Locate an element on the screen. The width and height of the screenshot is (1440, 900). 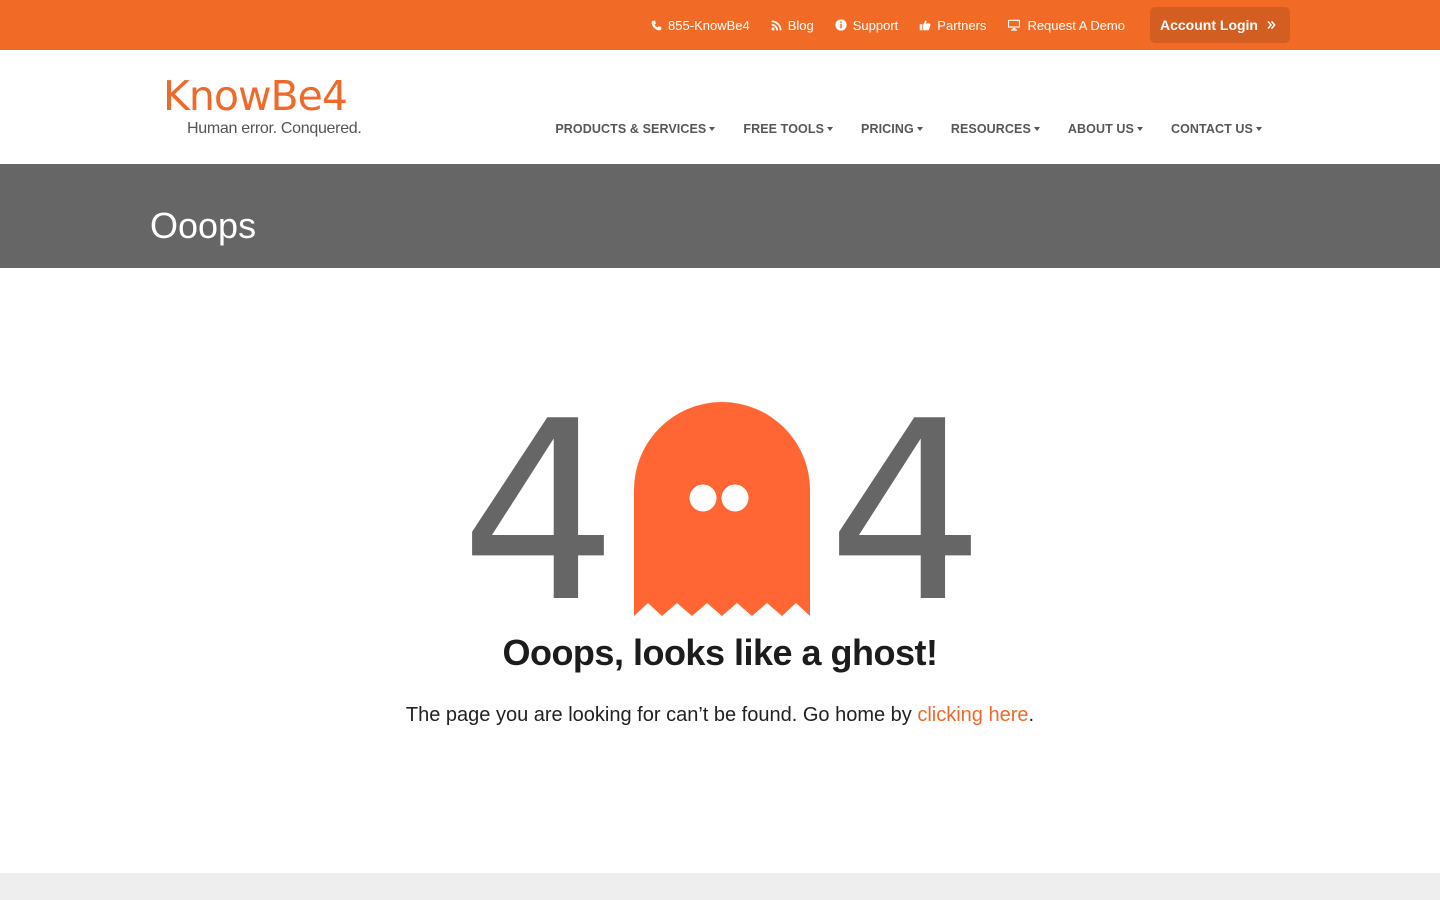
support-link: Support is located at coordinates (867, 25).